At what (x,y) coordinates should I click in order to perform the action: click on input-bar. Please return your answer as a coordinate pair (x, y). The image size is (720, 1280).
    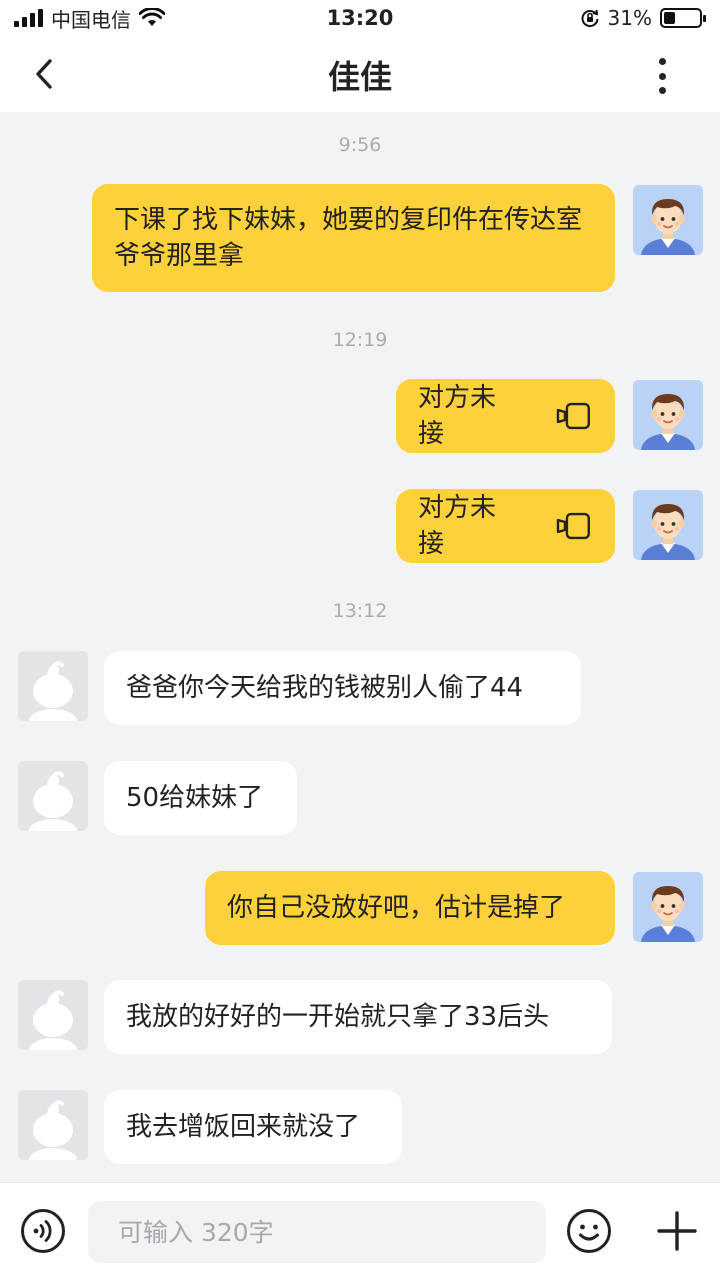
    Looking at the image, I should click on (360, 1231).